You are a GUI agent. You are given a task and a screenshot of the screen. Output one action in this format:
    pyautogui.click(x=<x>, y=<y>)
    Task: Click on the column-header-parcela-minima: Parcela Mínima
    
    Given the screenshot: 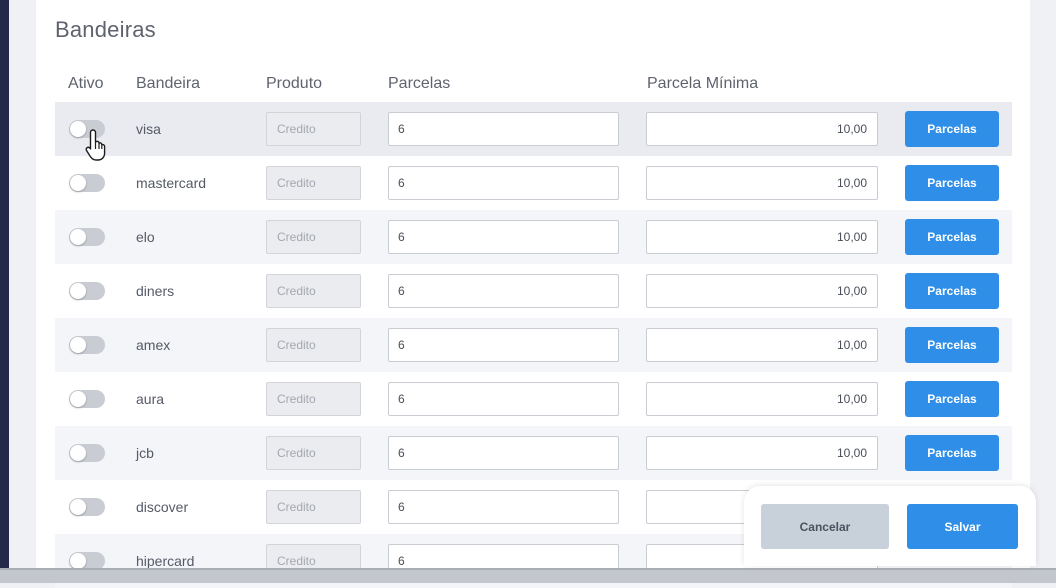 What is the action you would take?
    pyautogui.click(x=703, y=83)
    